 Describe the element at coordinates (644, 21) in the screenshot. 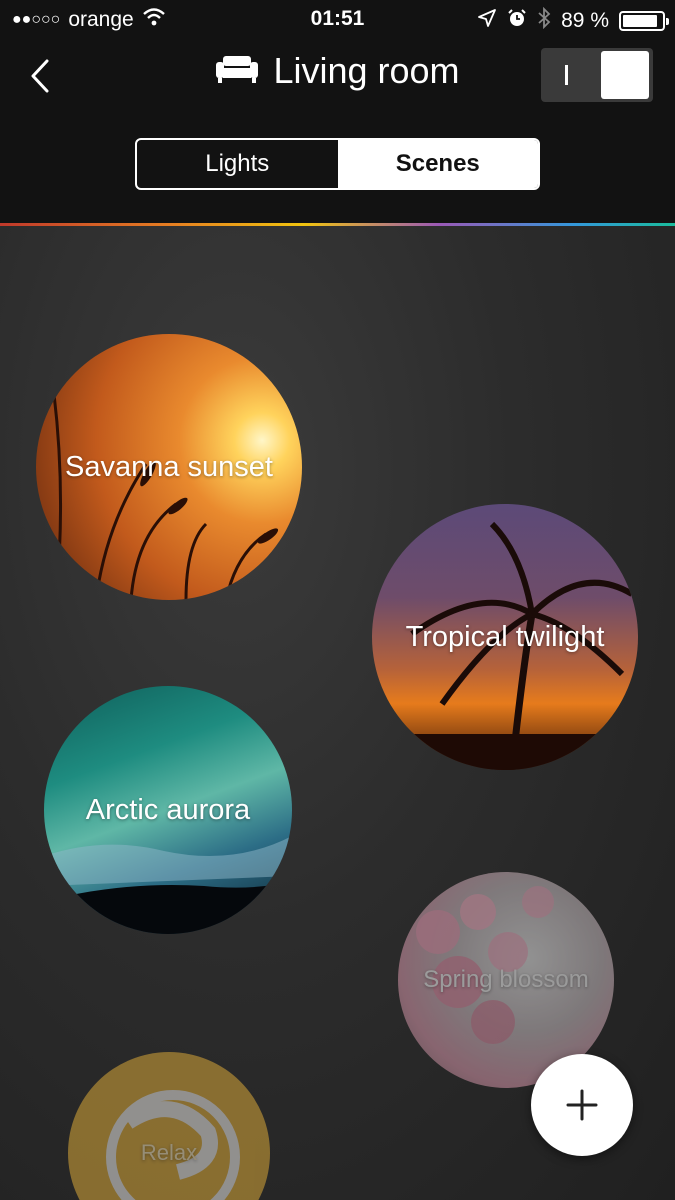

I see `battery-icon` at that location.